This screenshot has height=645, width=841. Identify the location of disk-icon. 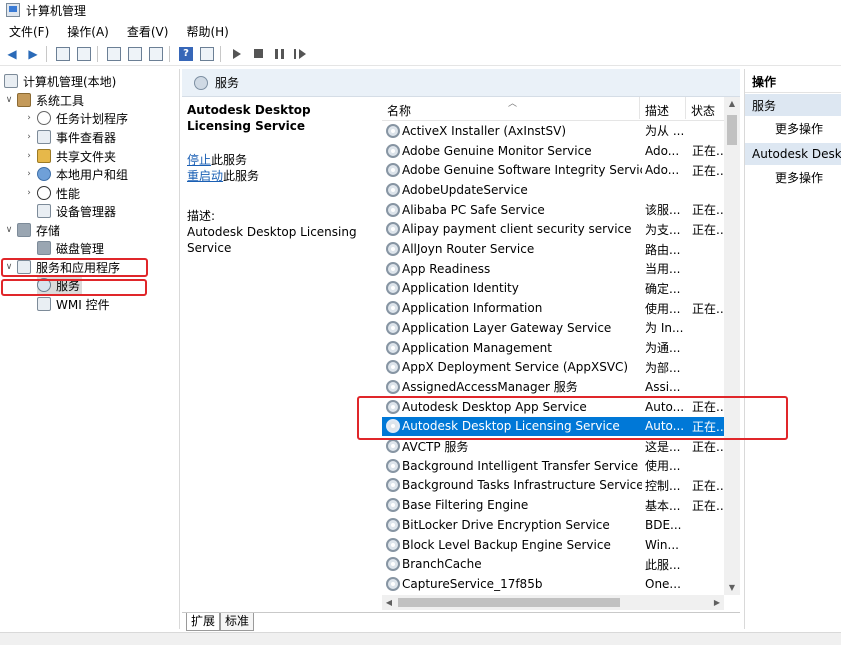
(44, 248).